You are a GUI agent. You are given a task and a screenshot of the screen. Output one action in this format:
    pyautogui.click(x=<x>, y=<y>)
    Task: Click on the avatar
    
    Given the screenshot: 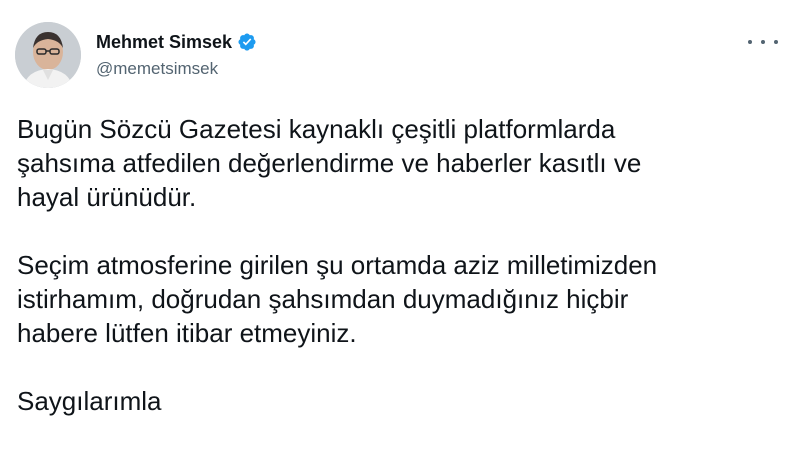 What is the action you would take?
    pyautogui.click(x=48, y=55)
    